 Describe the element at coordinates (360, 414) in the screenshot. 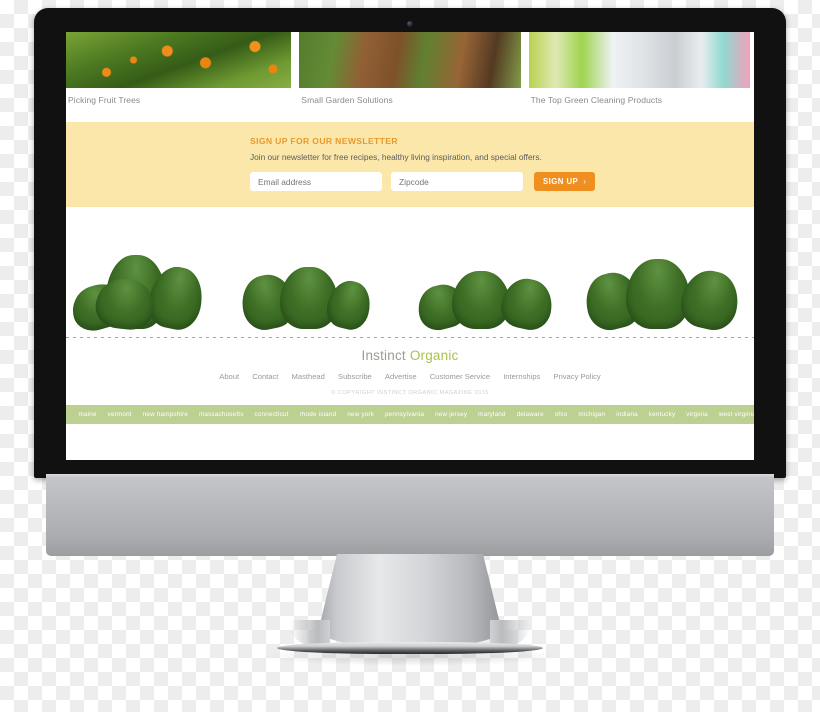

I see `state-link-new-york: new york` at that location.